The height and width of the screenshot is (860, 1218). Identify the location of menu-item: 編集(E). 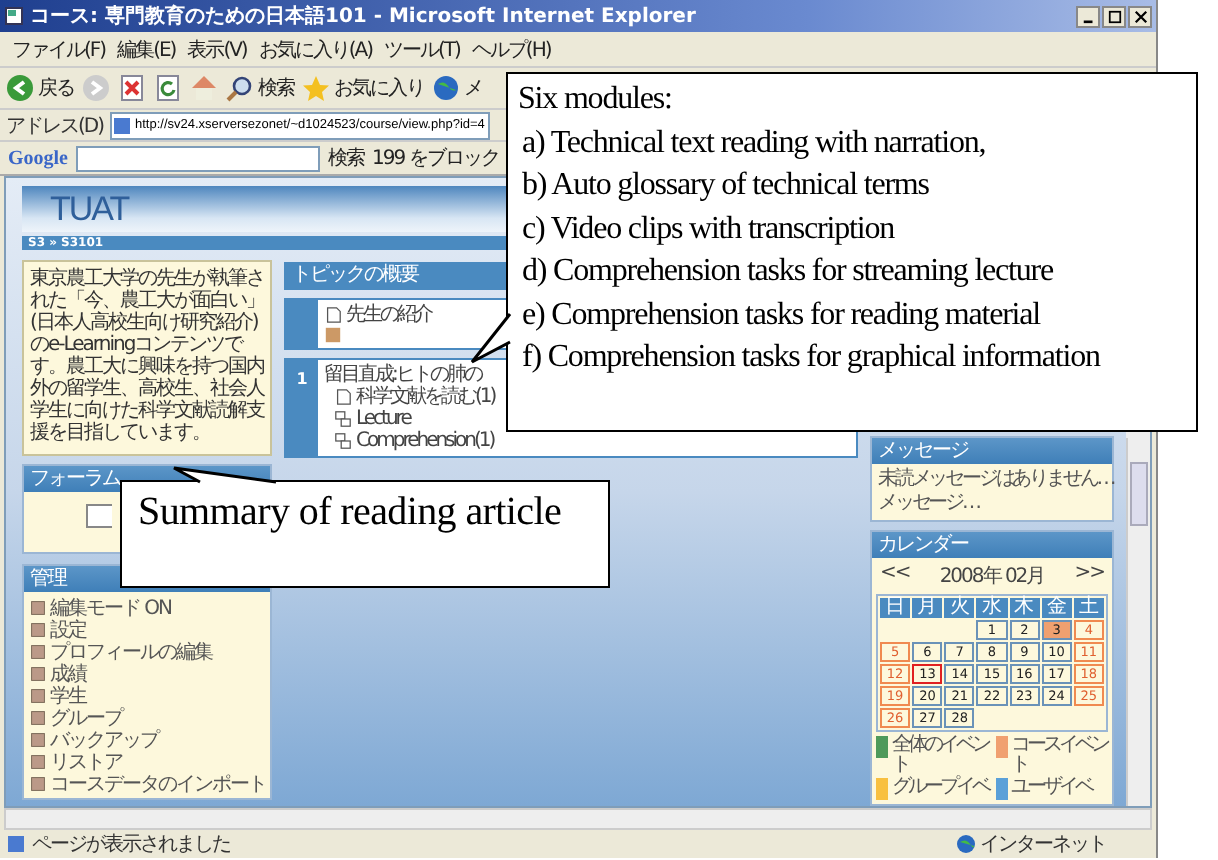
(146, 49).